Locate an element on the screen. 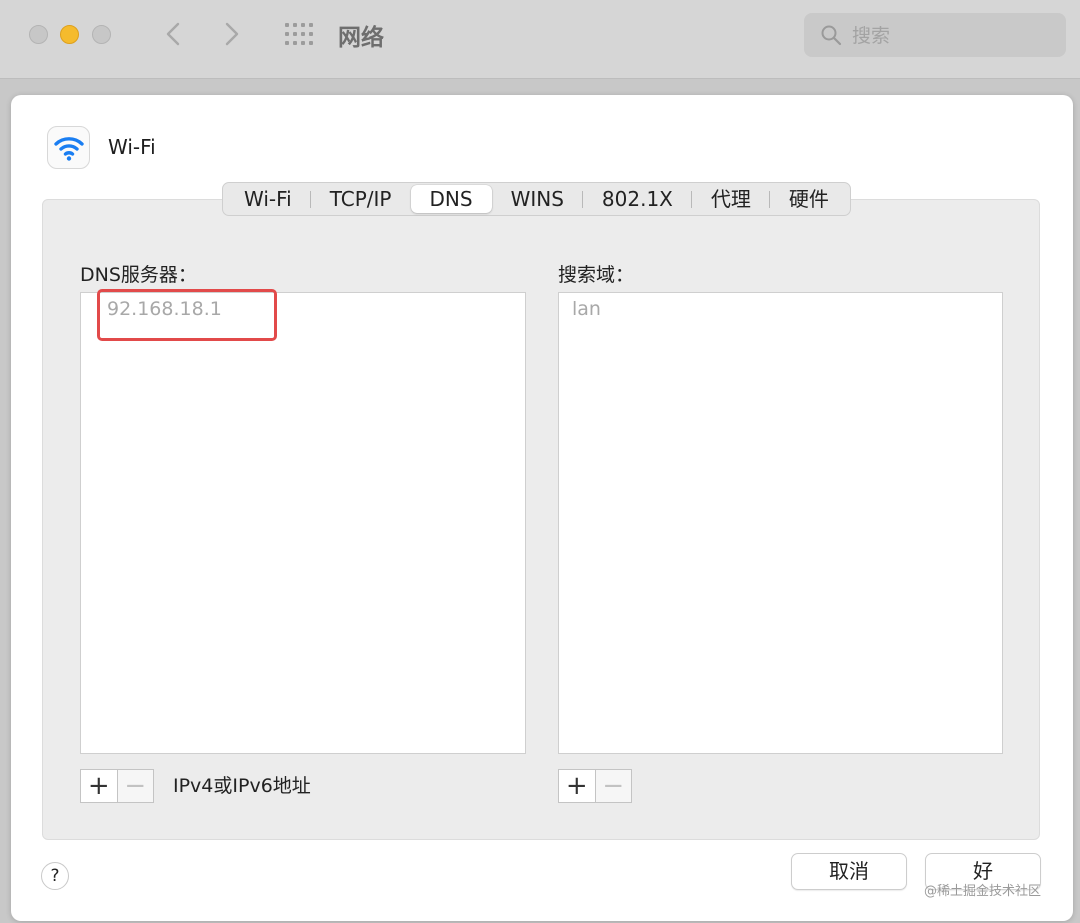 This screenshot has width=1080, height=923. add-dns-button: + is located at coordinates (99, 786).